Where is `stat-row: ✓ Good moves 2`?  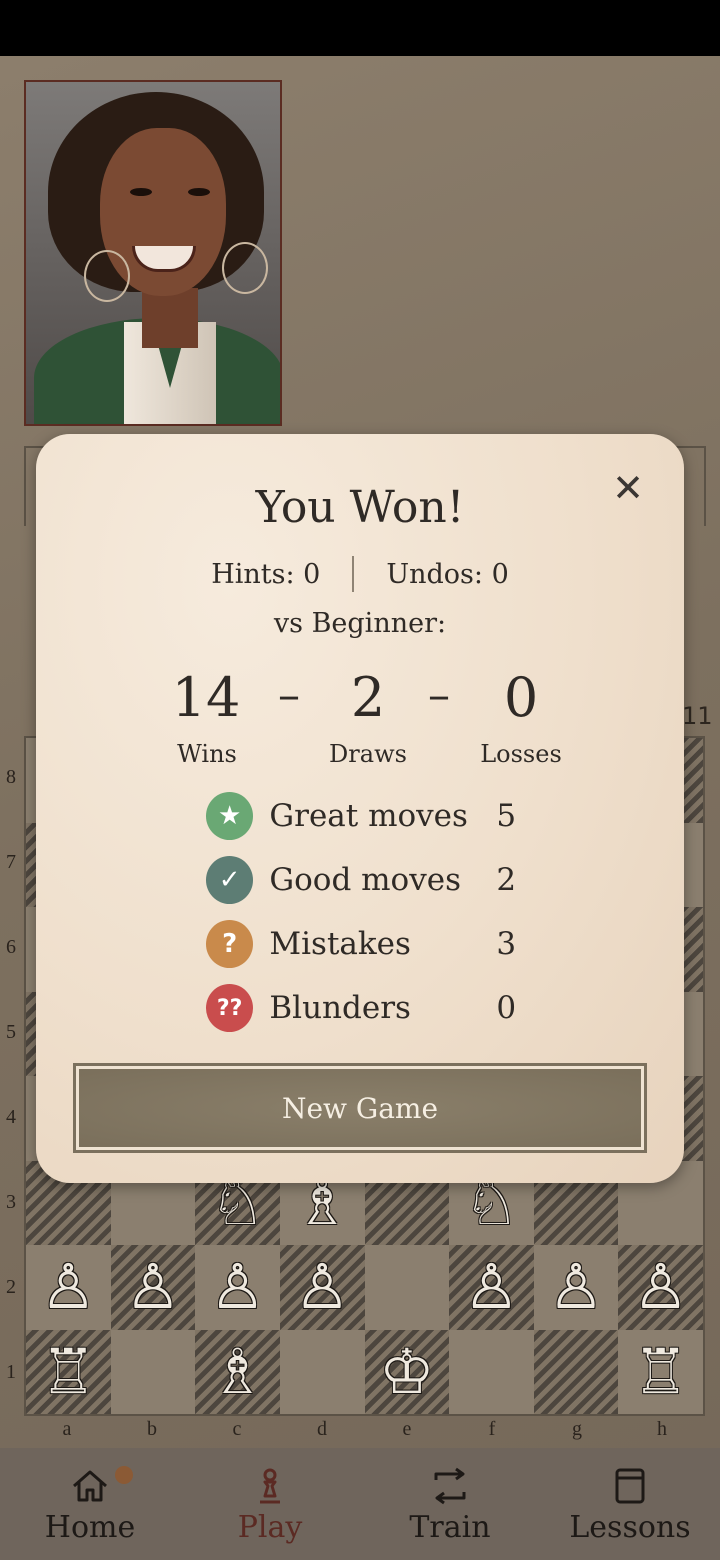 stat-row: ✓ Good moves 2 is located at coordinates (366, 880).